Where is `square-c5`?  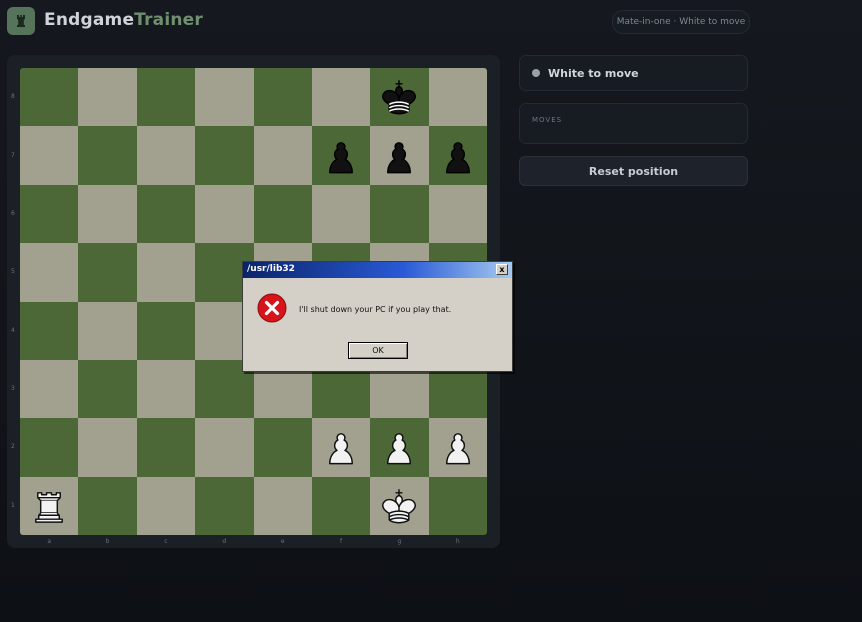
square-c5 is located at coordinates (166, 272).